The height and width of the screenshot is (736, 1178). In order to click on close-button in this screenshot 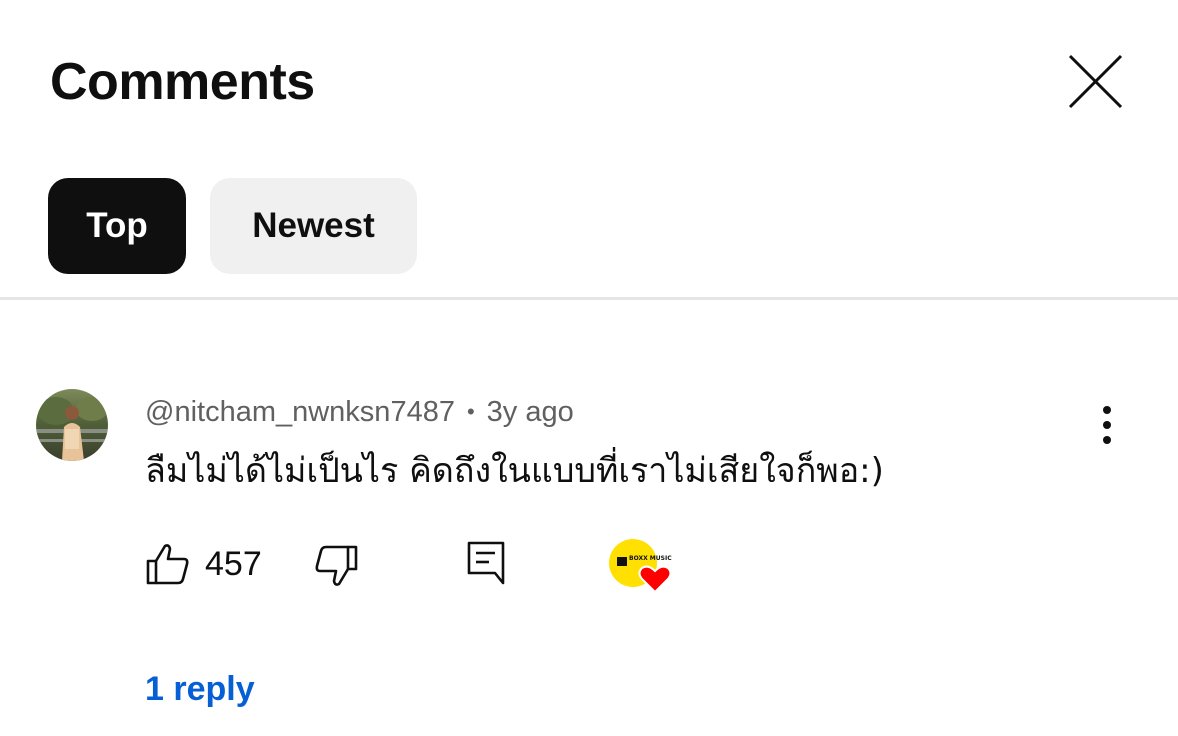, I will do `click(1095, 83)`.